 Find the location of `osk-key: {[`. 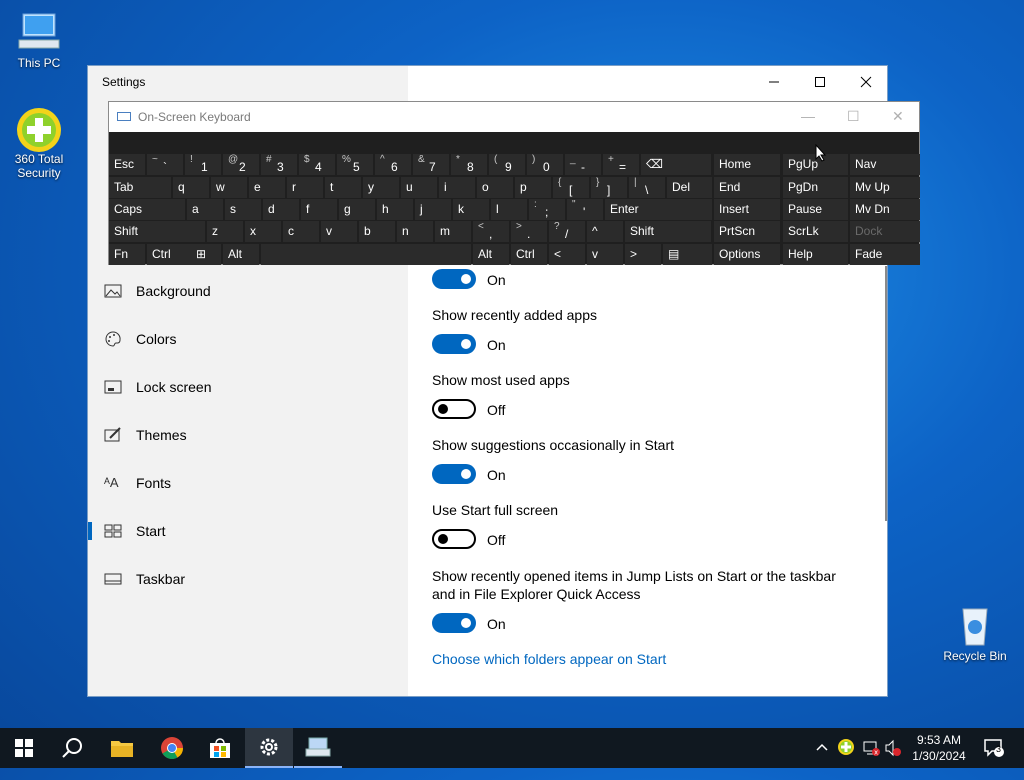

osk-key: {[ is located at coordinates (571, 187).